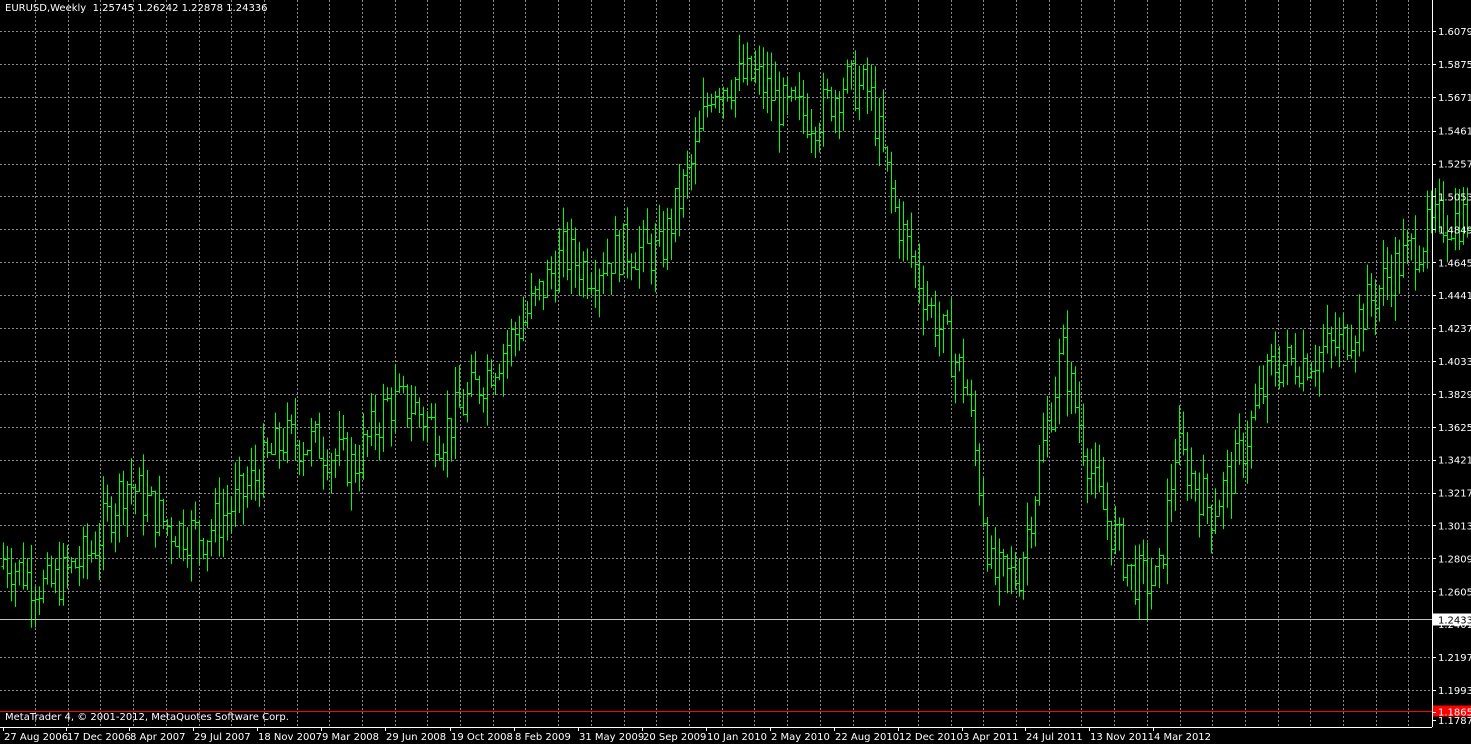 This screenshot has height=744, width=1471. I want to click on time-tick-label: 10 Jan 2010, so click(737, 737).